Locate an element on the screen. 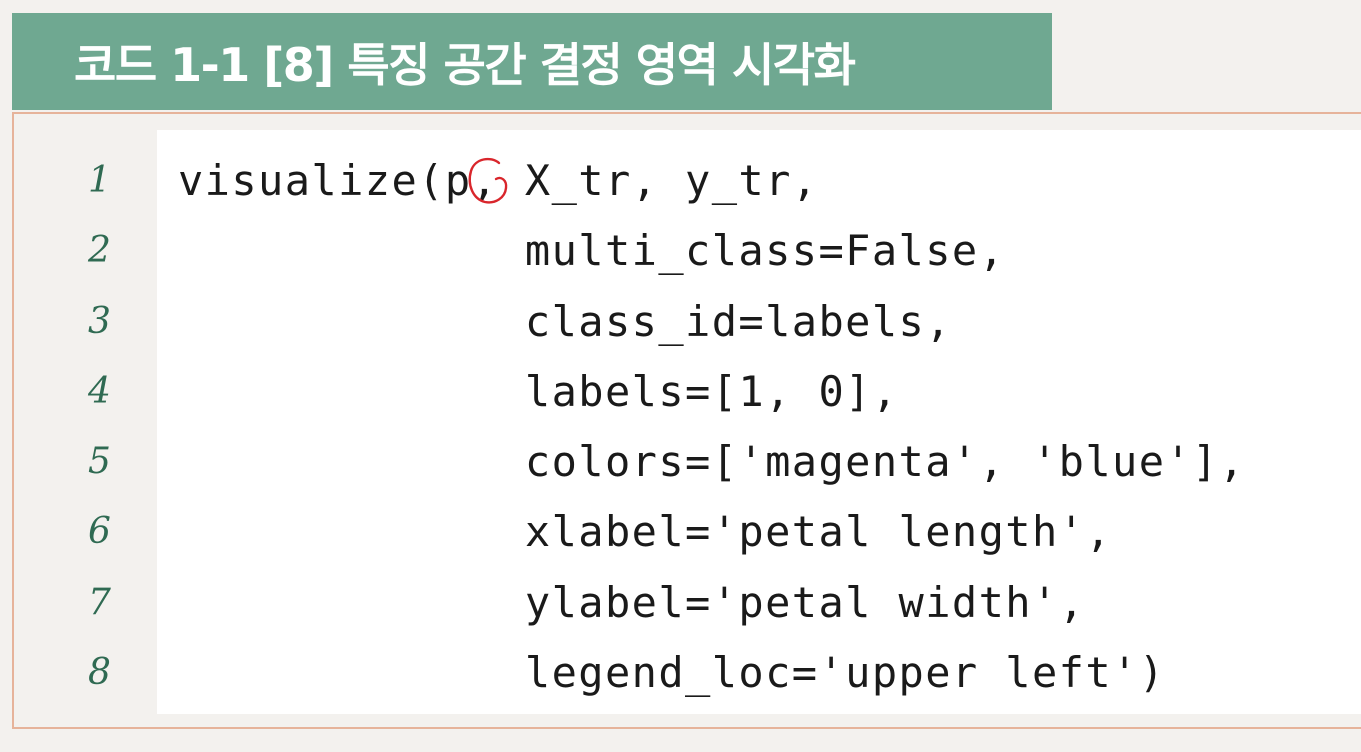  line-number: 7 is located at coordinates (99, 602).